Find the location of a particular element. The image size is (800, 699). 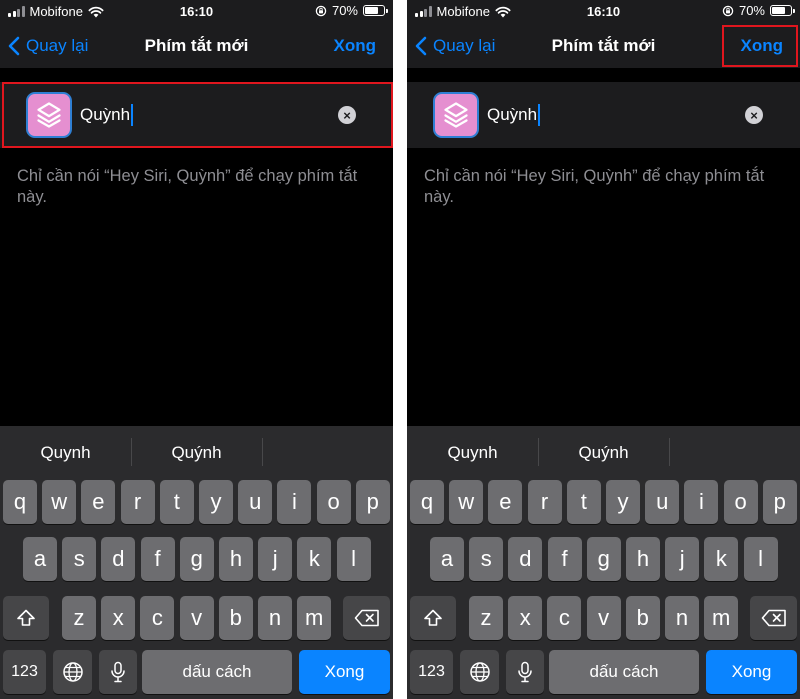

done-button: Xong is located at coordinates (355, 46).